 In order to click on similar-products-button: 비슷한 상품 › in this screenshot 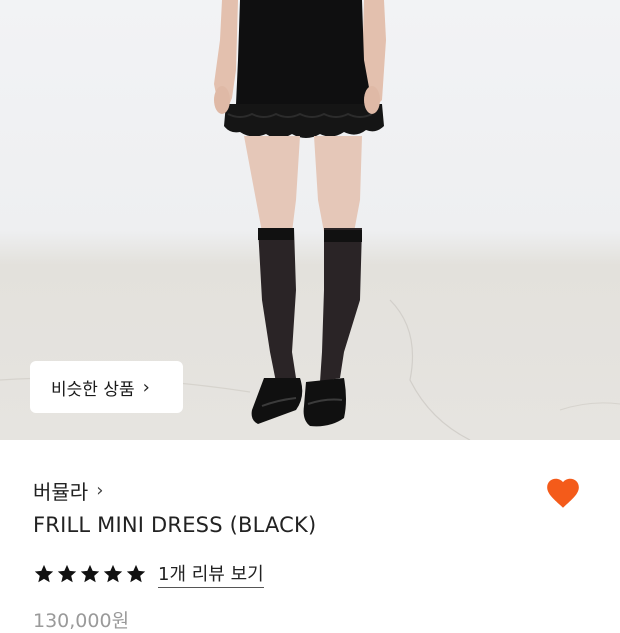, I will do `click(106, 387)`.